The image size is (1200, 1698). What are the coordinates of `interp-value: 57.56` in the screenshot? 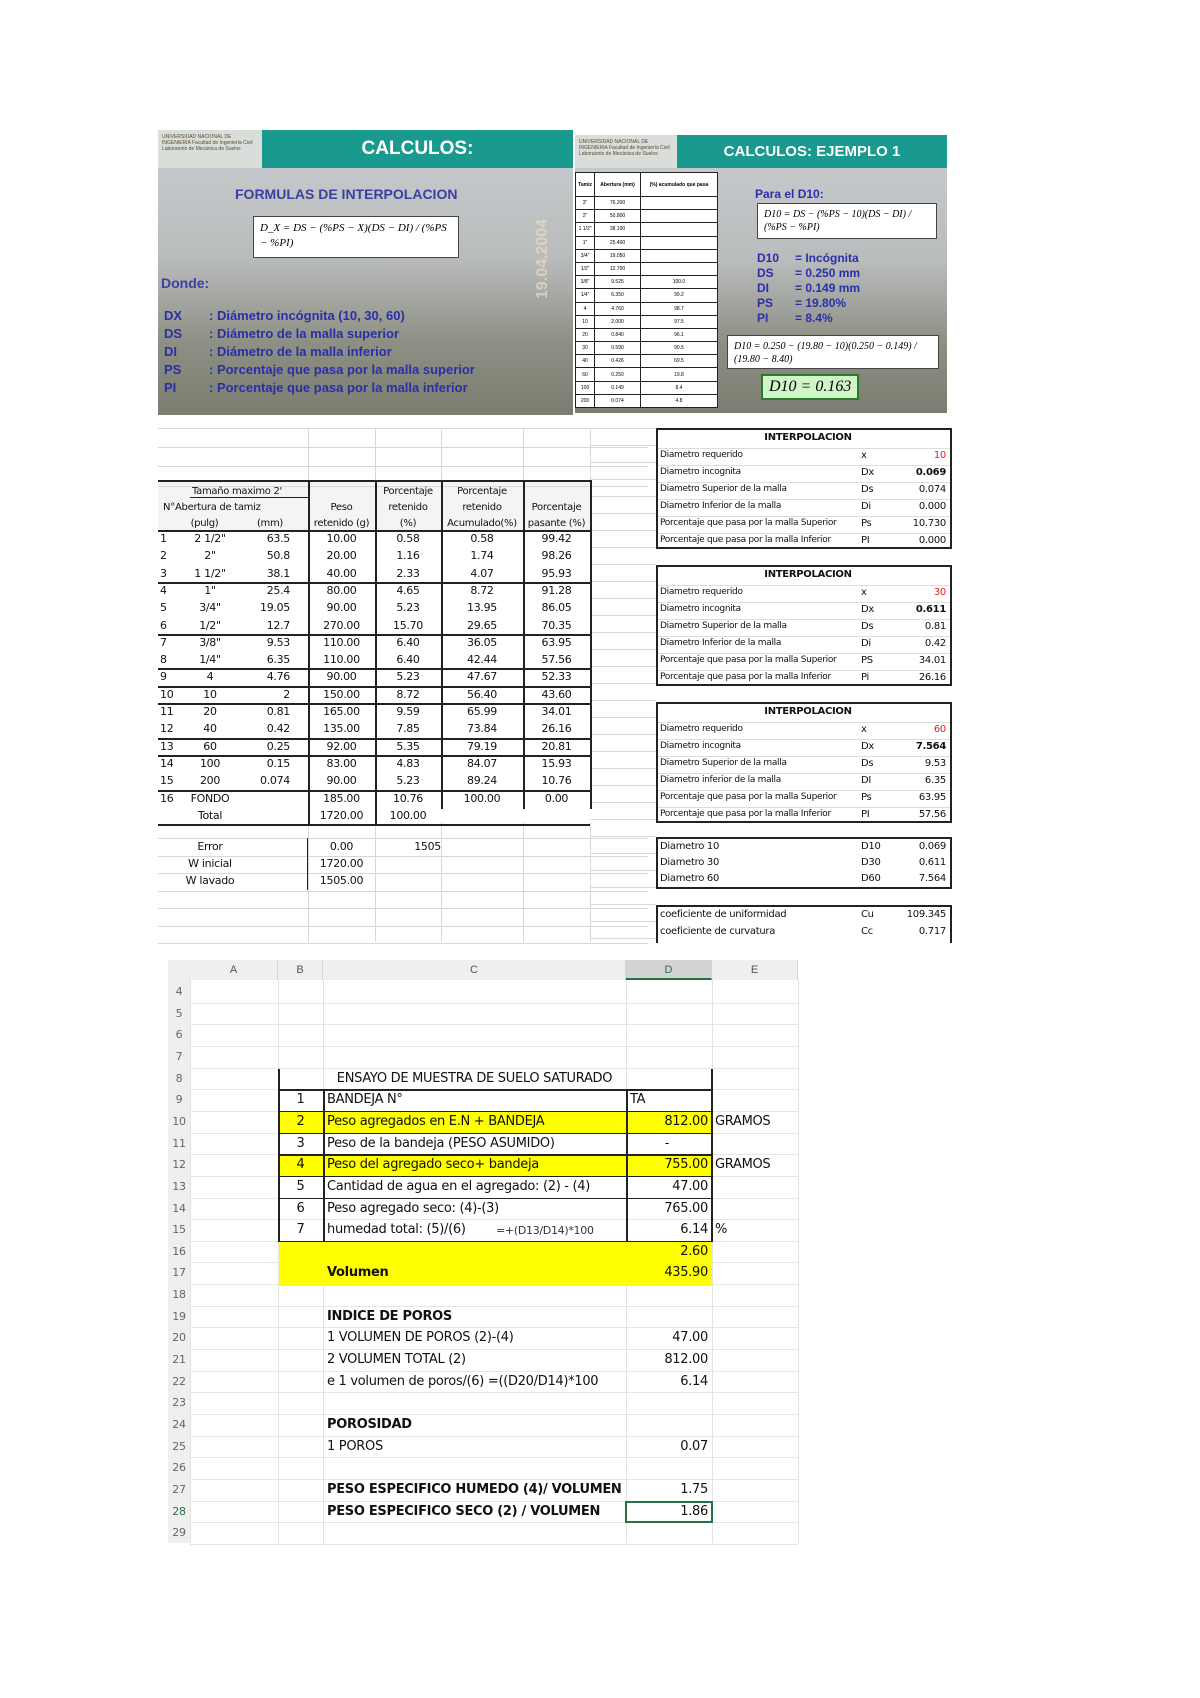 It's located at (932, 814).